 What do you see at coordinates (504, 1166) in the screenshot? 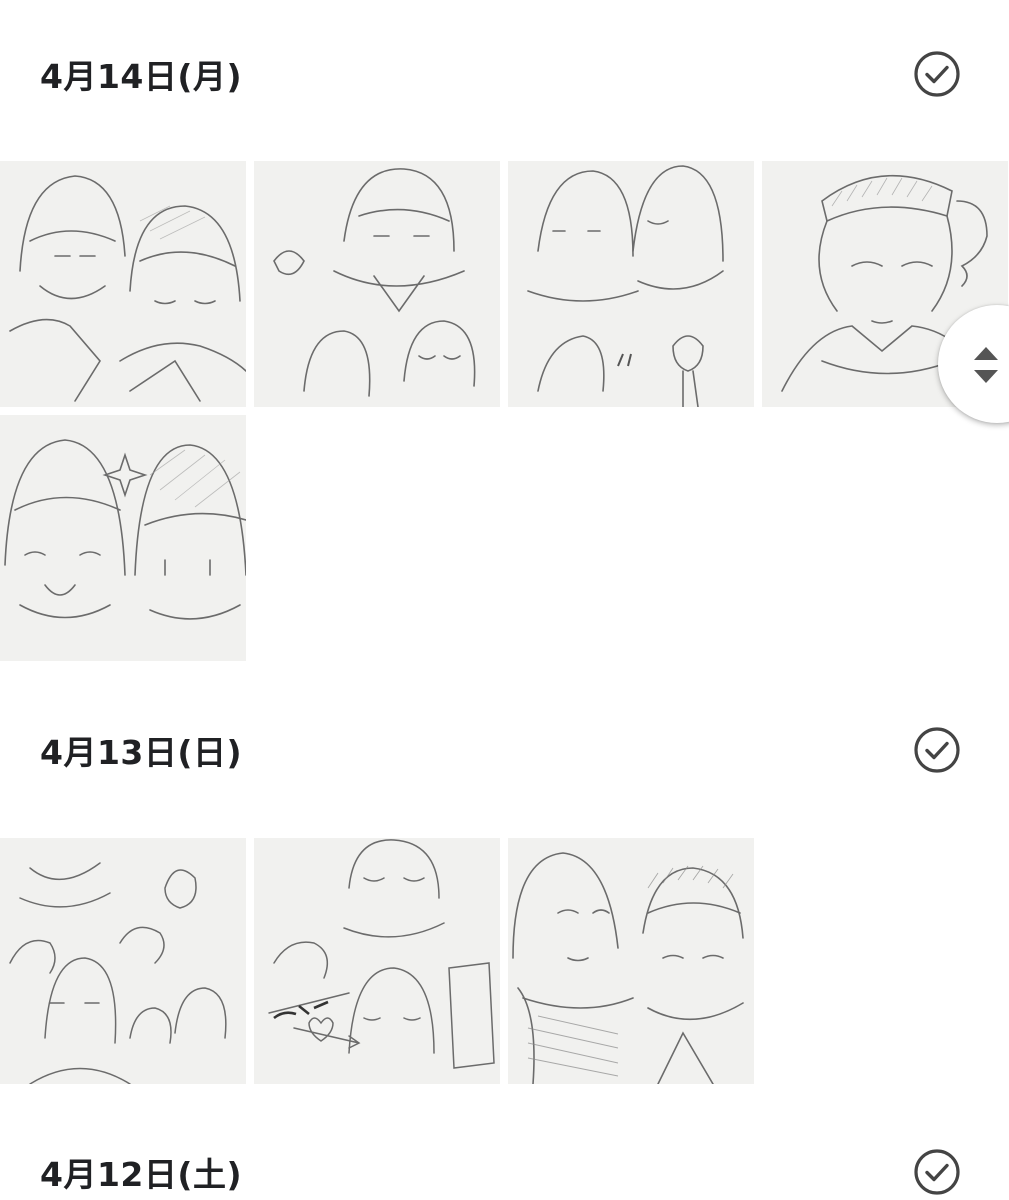
I see `date-header: 4月12日(土)` at bounding box center [504, 1166].